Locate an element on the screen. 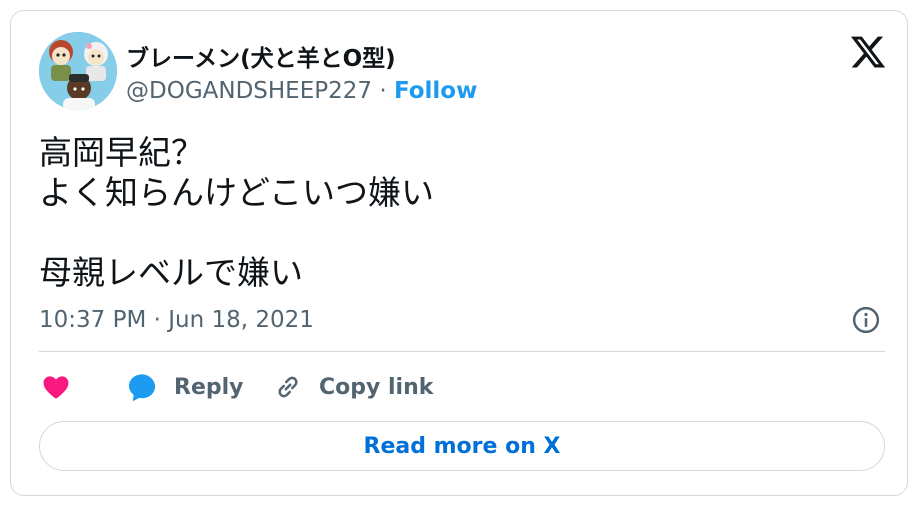  copy-link-label: Copy link is located at coordinates (376, 387).